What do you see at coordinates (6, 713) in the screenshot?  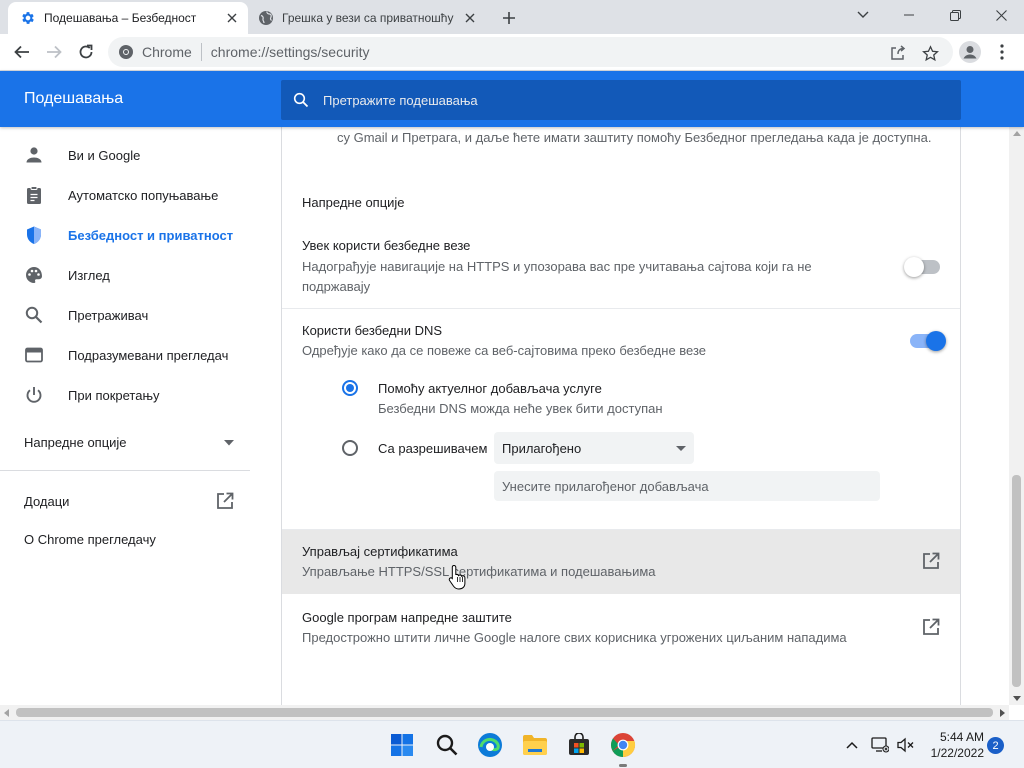 I see `scroll-left-icon` at bounding box center [6, 713].